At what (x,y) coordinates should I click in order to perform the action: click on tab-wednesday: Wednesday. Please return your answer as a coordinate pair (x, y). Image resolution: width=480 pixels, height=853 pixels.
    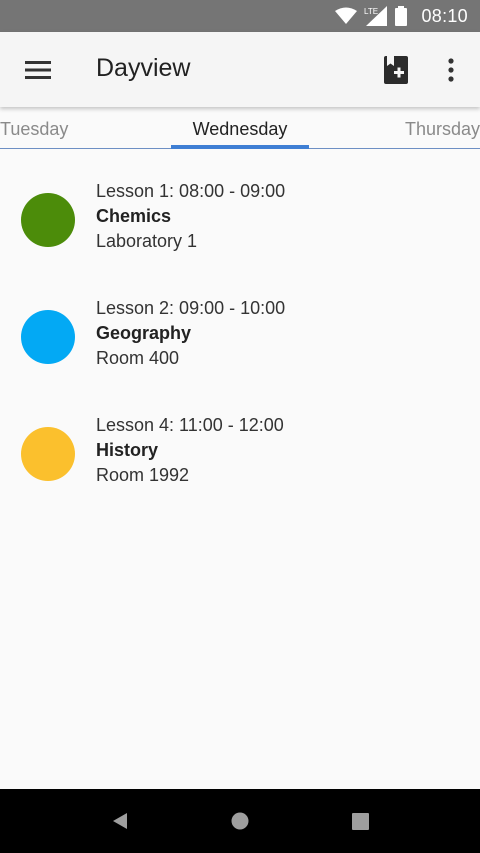
    Looking at the image, I should click on (240, 129).